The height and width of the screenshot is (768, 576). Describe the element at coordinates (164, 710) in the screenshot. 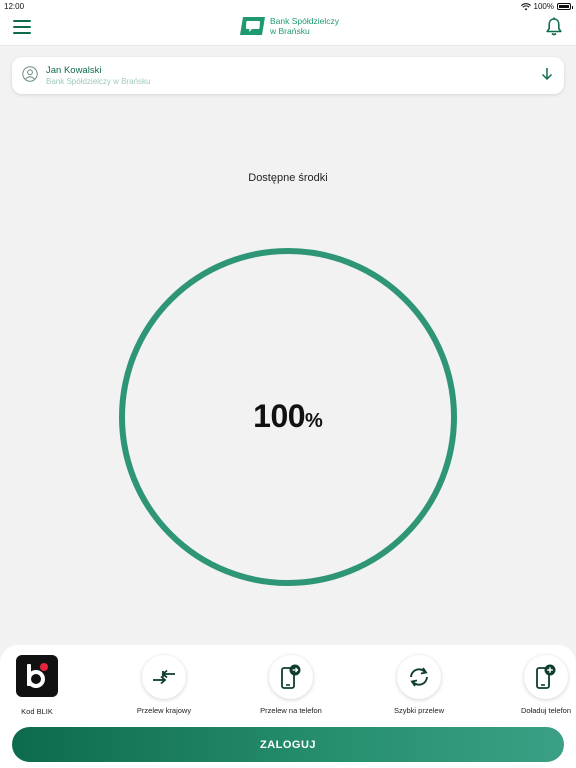

I see `quick-action-label: Przelew krajowy` at that location.